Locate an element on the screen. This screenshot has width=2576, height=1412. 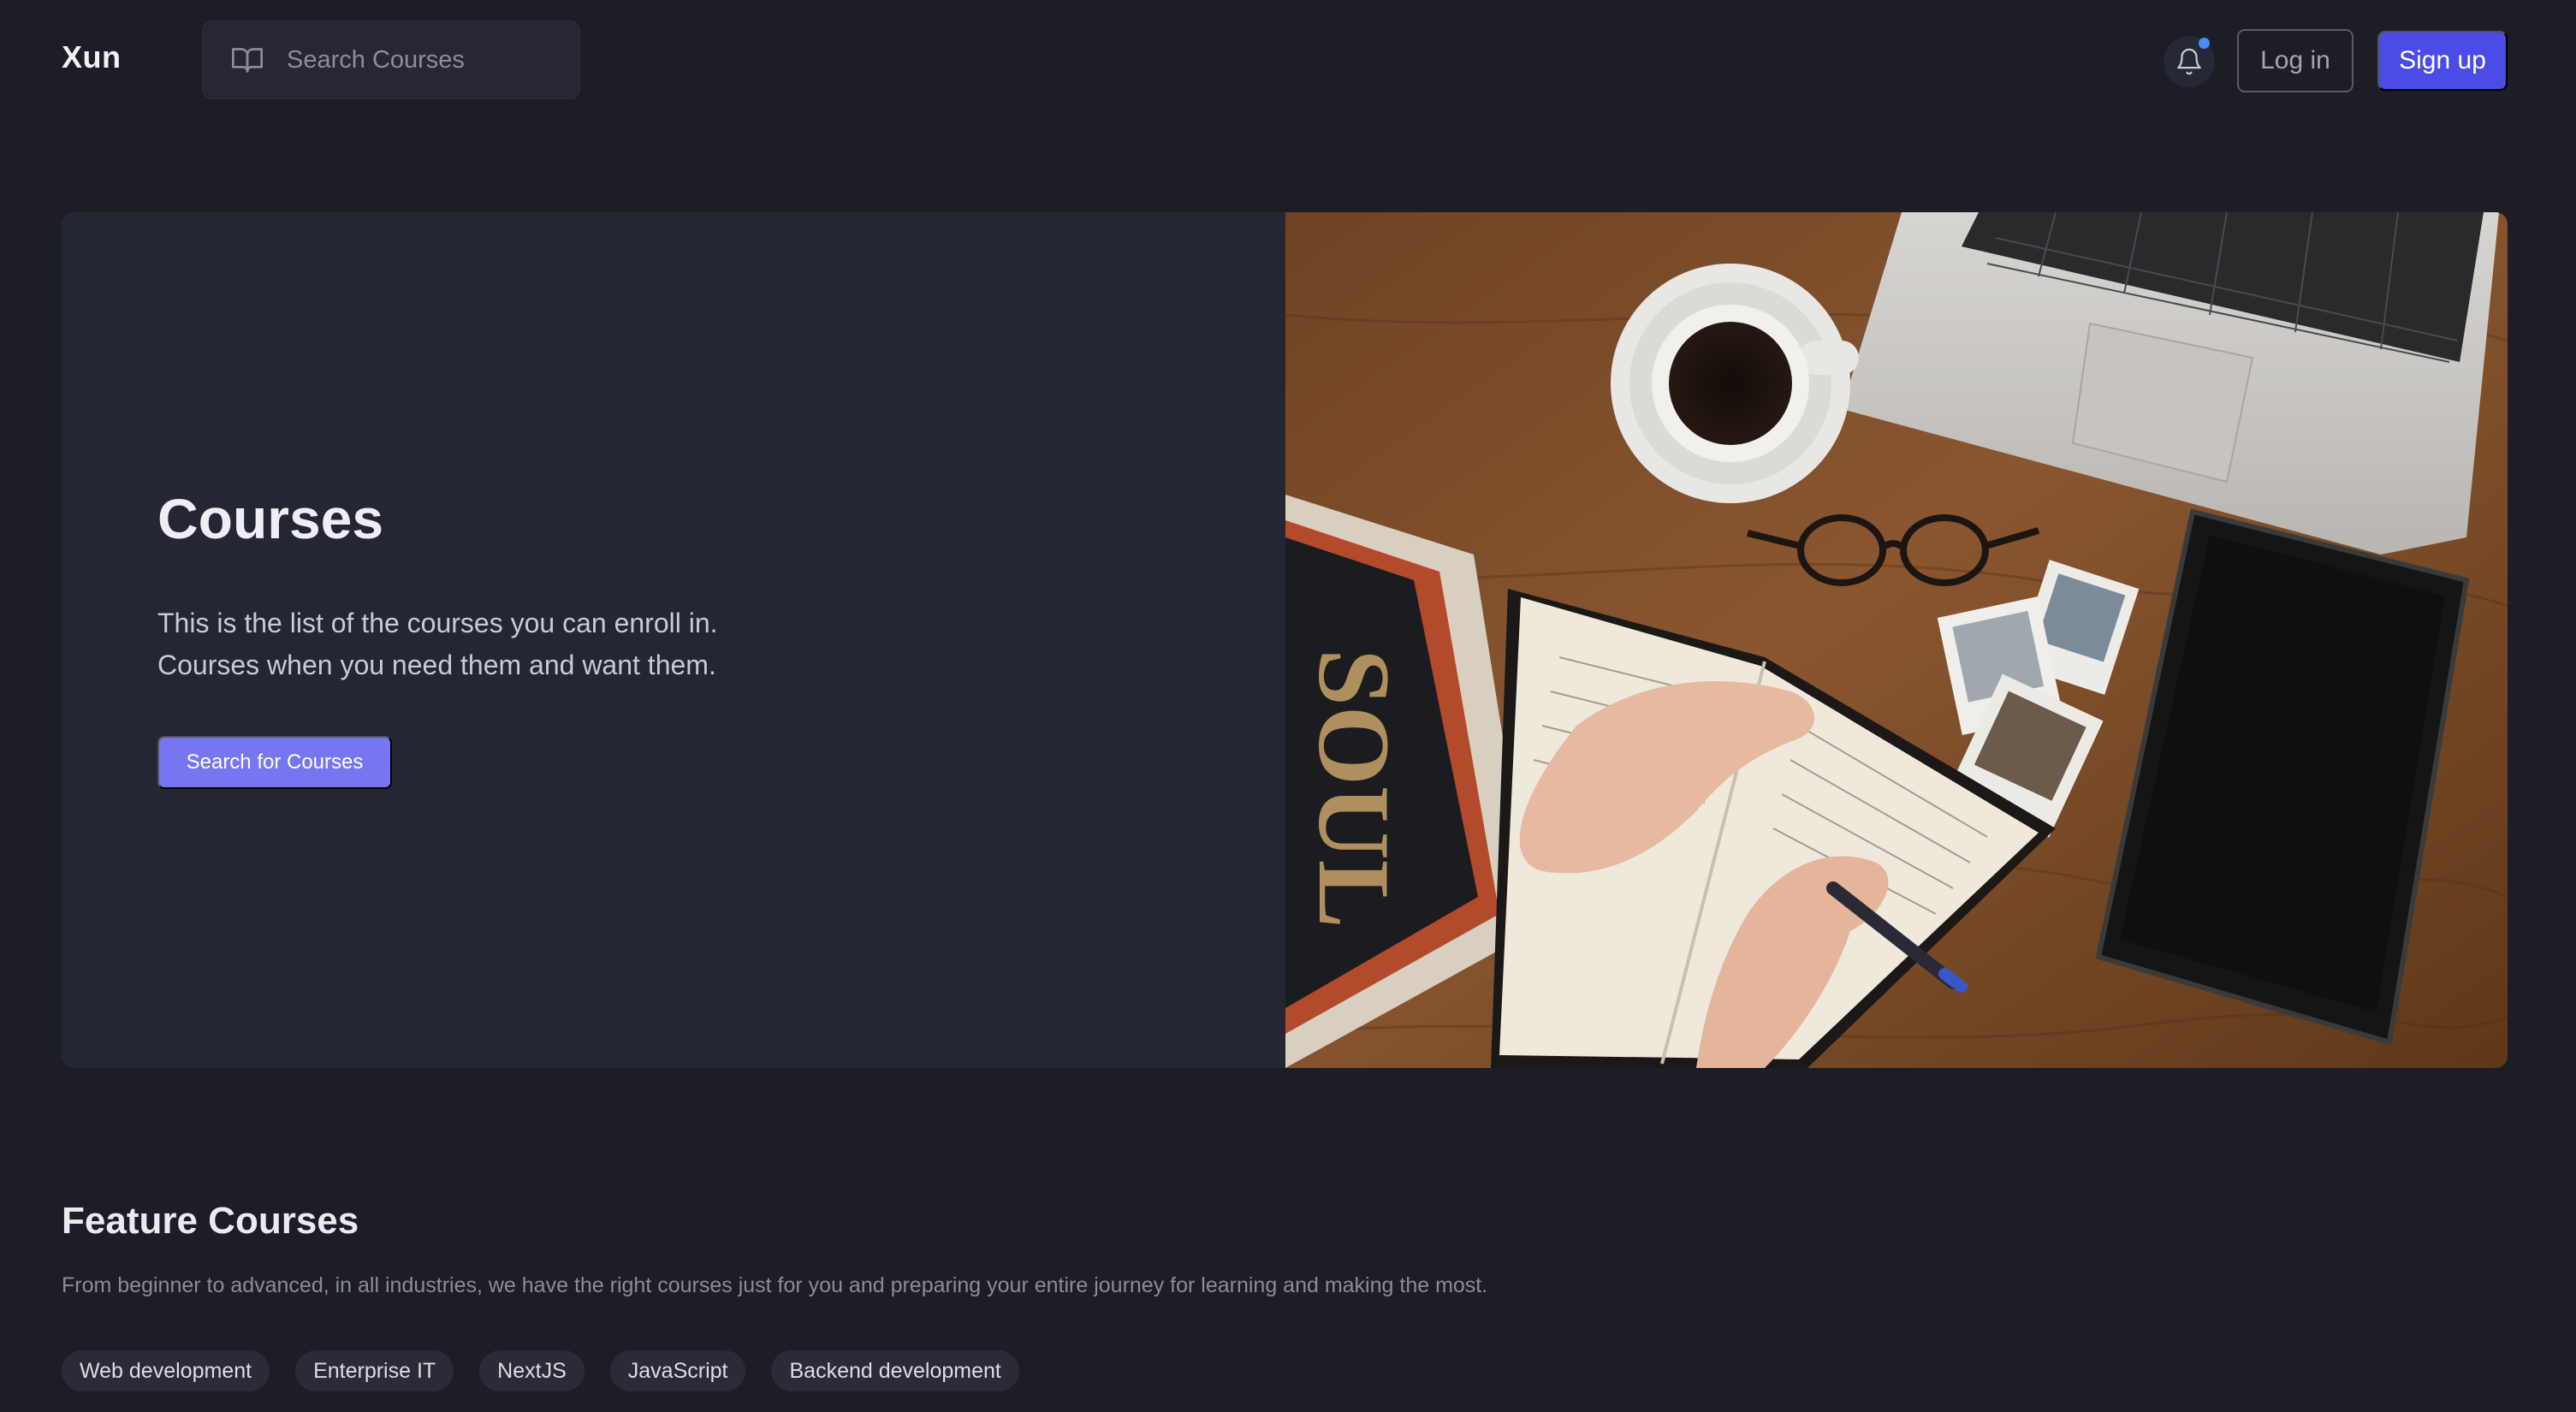
logo: Xun is located at coordinates (92, 57).